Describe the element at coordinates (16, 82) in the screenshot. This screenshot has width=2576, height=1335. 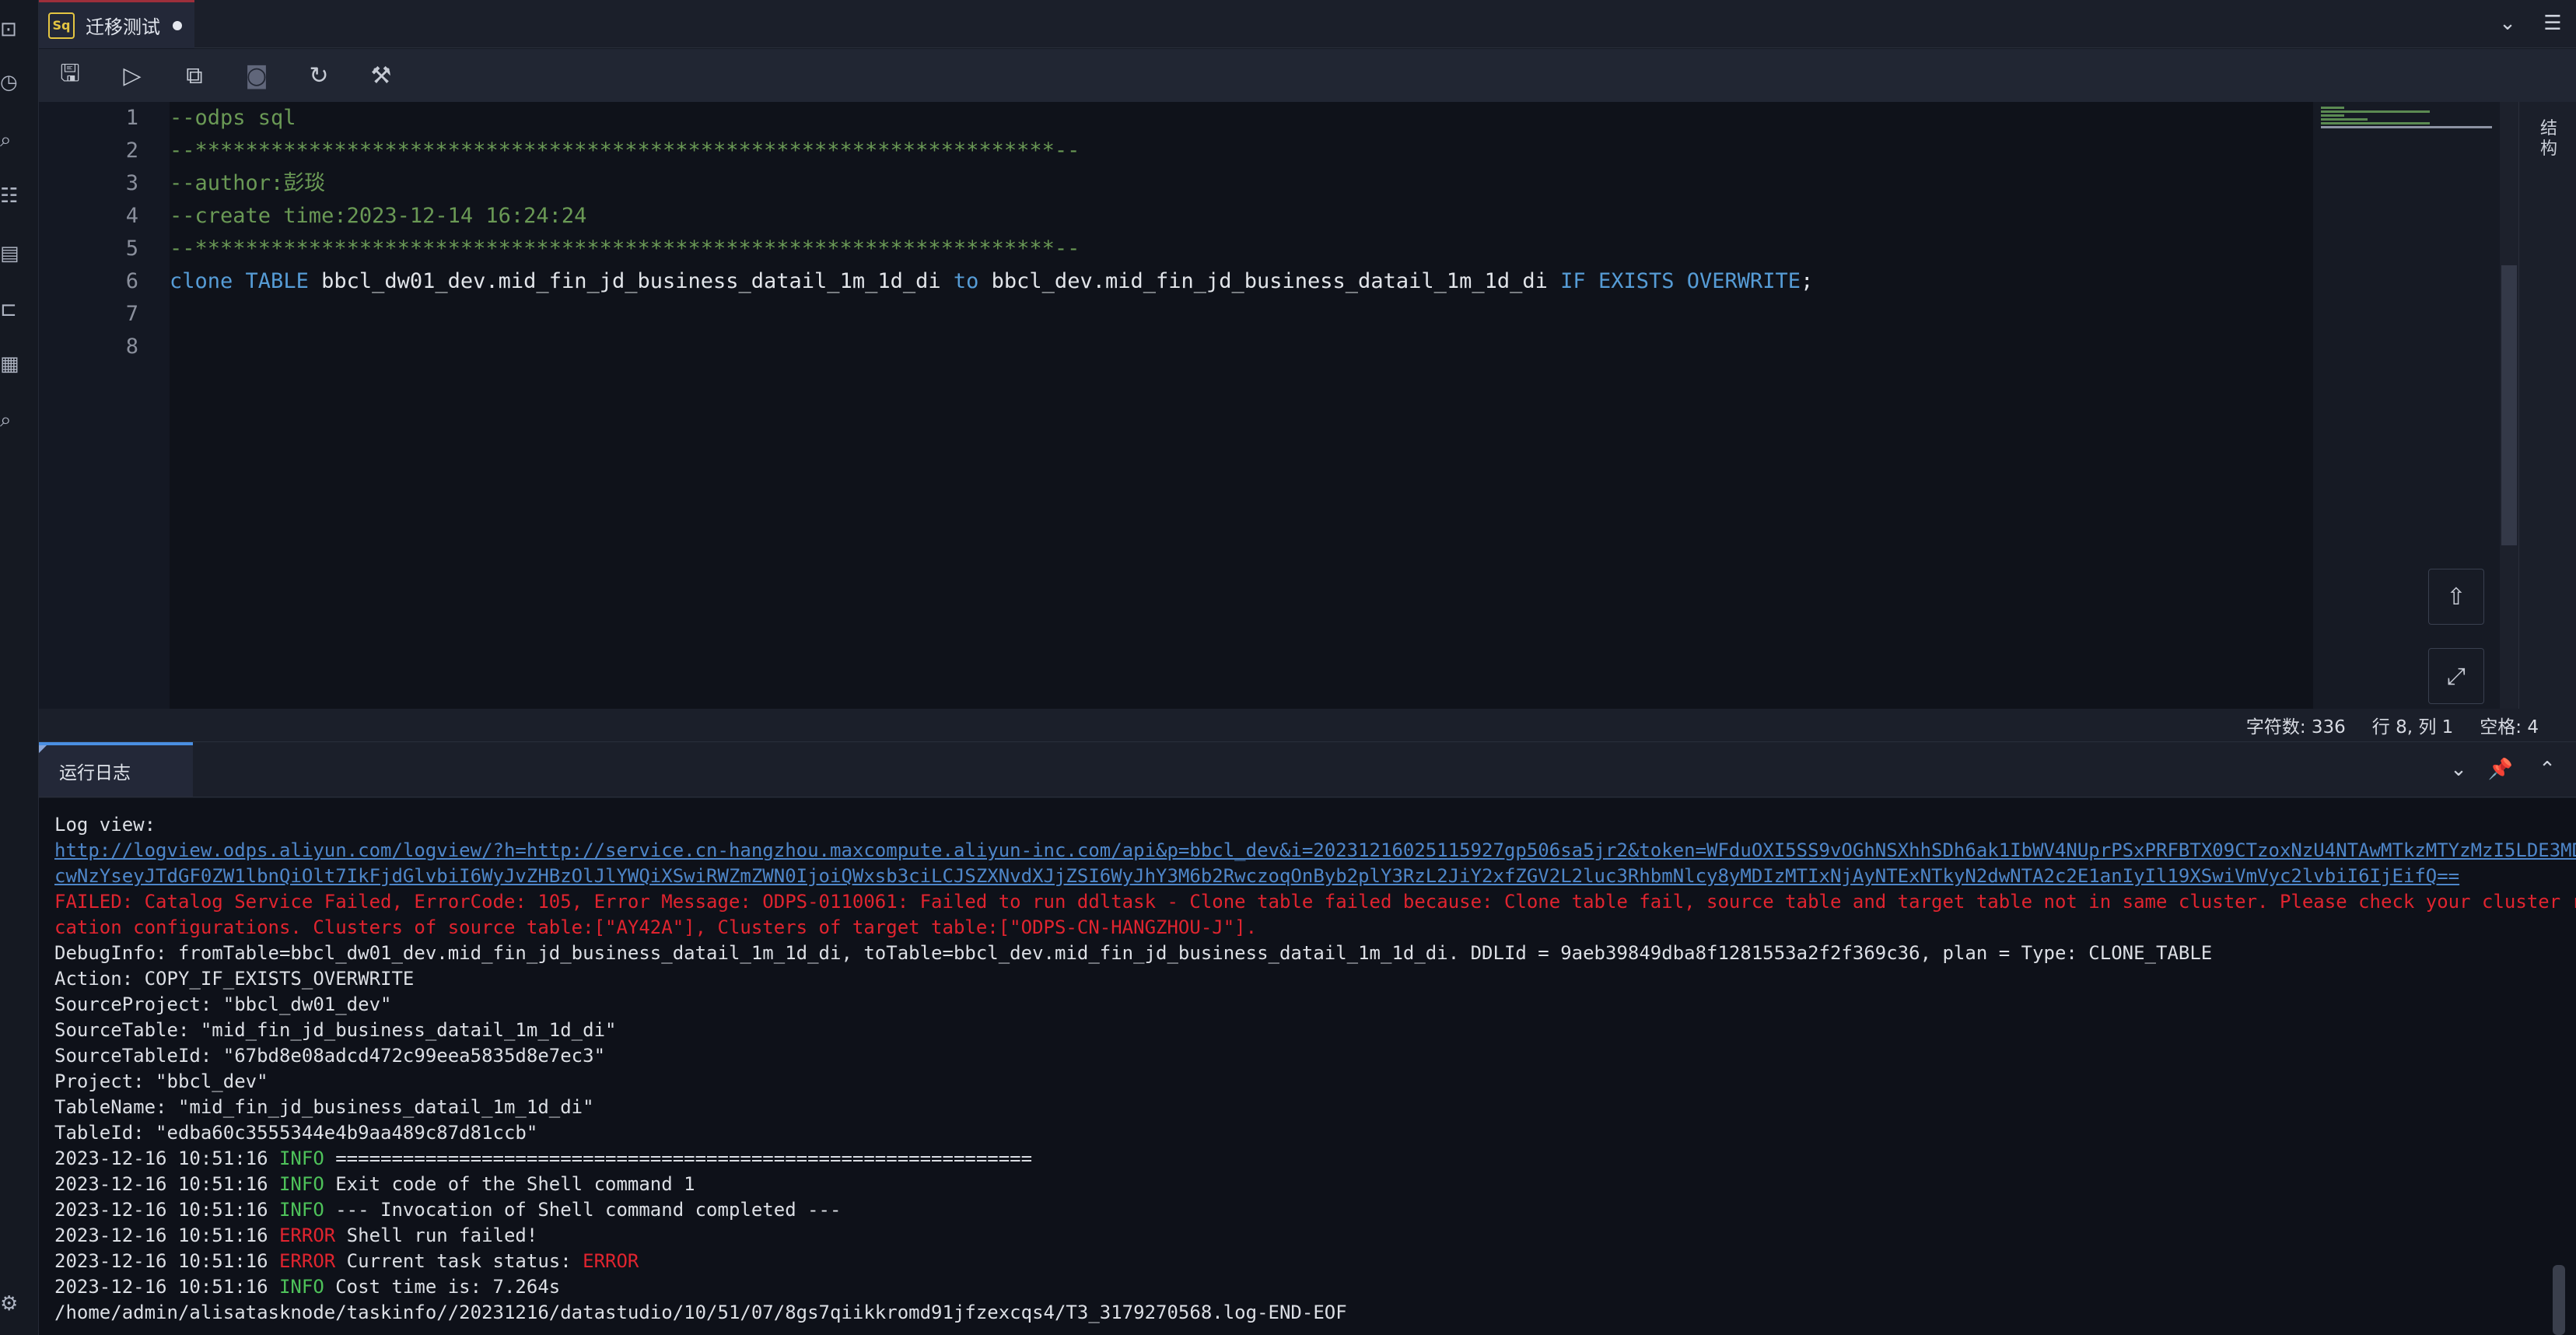
I see `history-icon: ◷` at that location.